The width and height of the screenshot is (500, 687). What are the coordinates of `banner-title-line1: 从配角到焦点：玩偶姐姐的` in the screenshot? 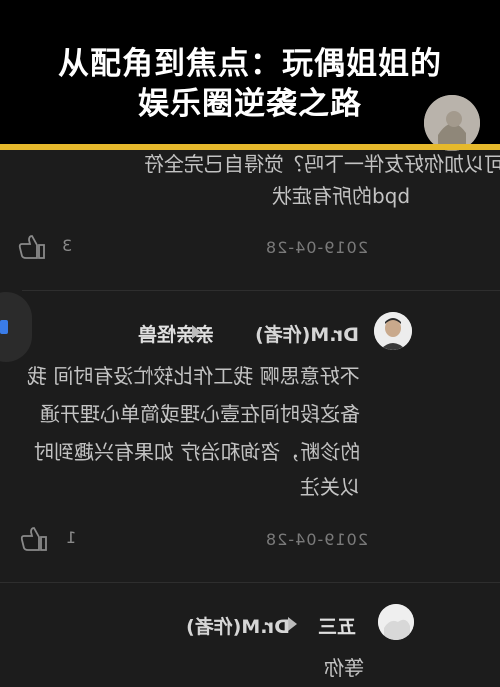 It's located at (250, 64).